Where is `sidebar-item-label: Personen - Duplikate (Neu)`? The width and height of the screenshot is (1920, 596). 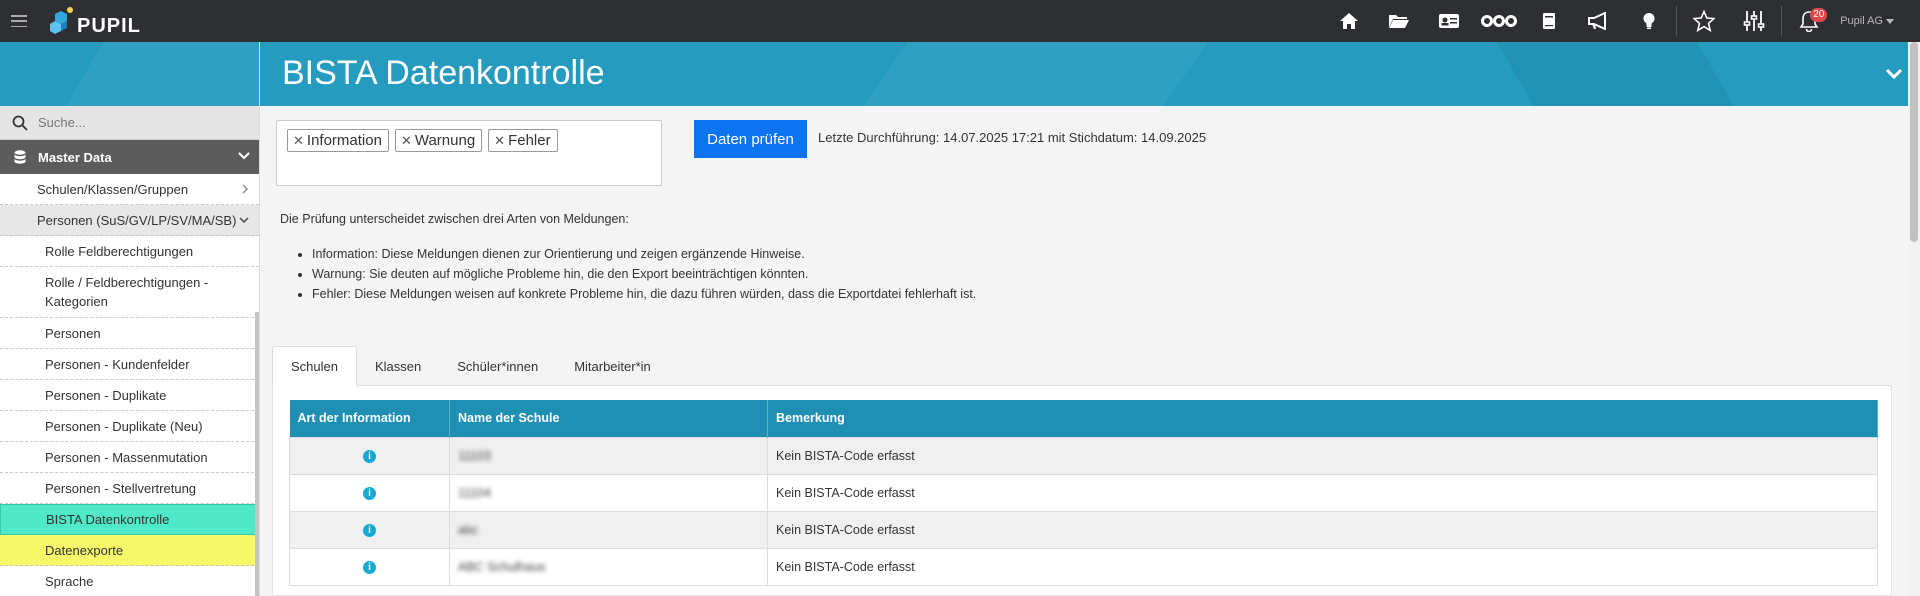 sidebar-item-label: Personen - Duplikate (Neu) is located at coordinates (124, 426).